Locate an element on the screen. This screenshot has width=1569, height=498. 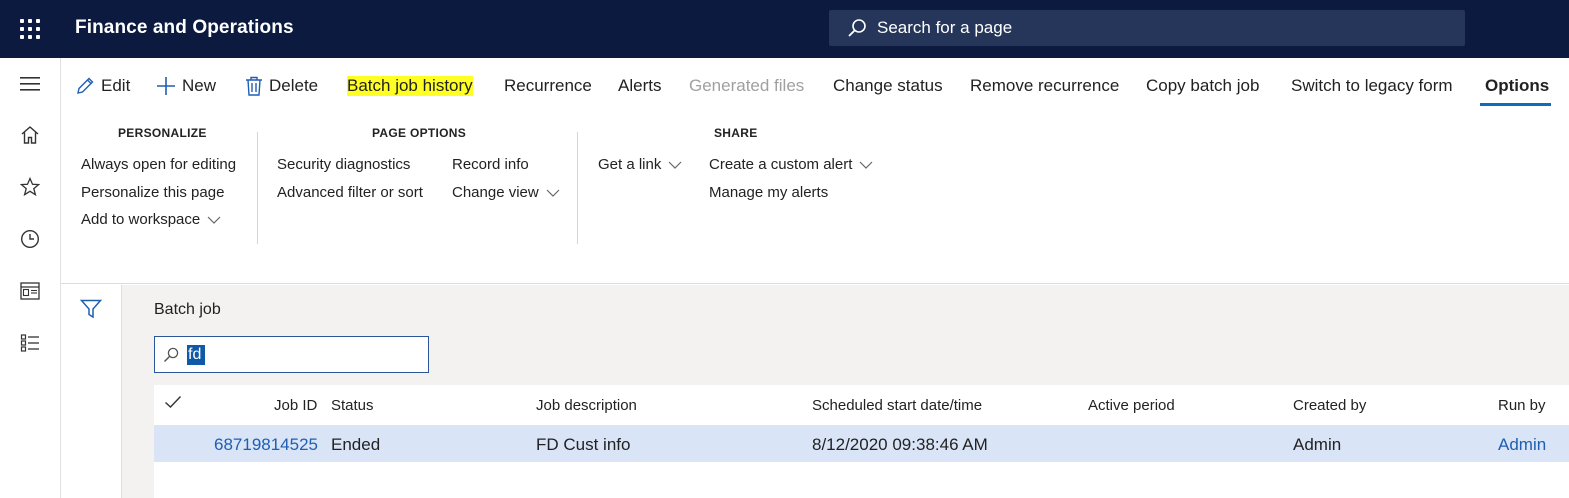
column-header-created-by: Created by is located at coordinates (1329, 405).